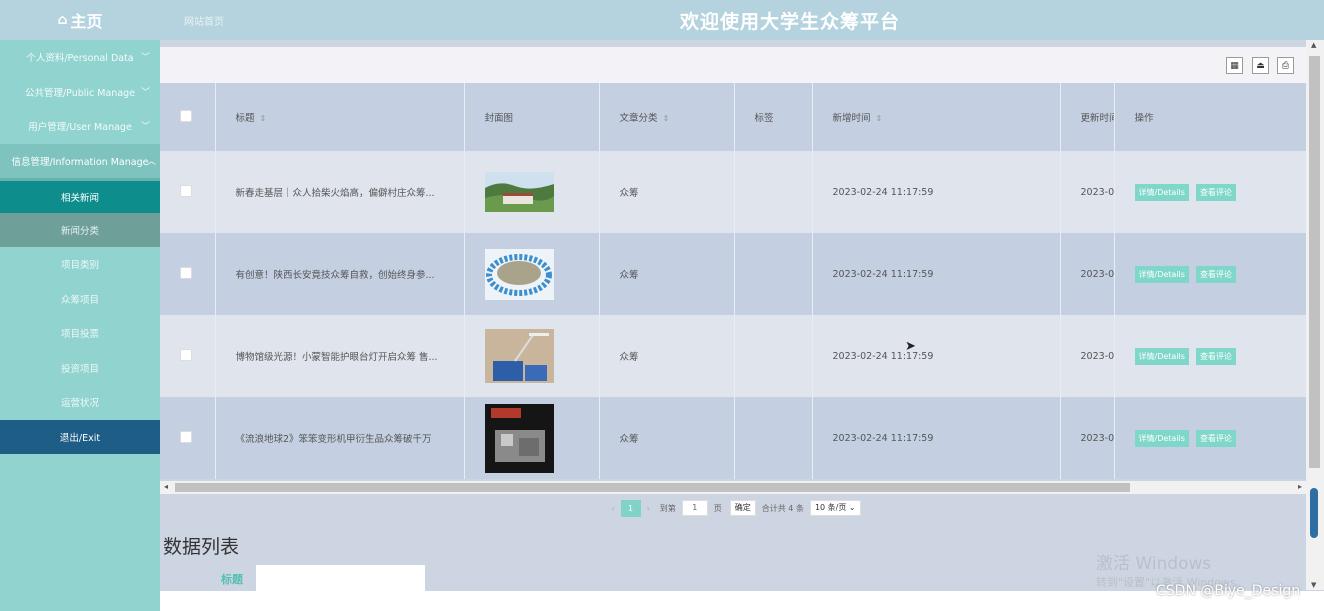 This screenshot has height=611, width=1324. I want to click on header-select-all, so click(188, 117).